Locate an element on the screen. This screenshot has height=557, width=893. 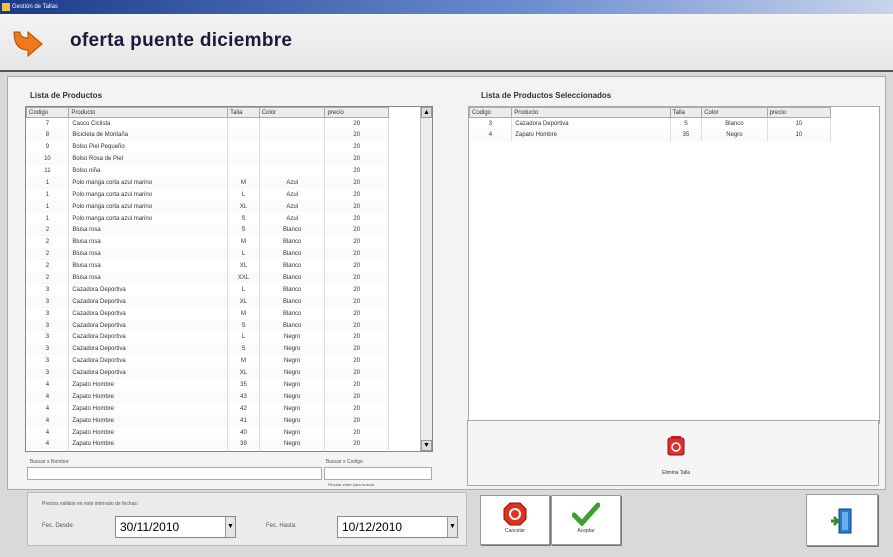
date-from-picker: 30/11/2010 ▼ is located at coordinates (175, 527).